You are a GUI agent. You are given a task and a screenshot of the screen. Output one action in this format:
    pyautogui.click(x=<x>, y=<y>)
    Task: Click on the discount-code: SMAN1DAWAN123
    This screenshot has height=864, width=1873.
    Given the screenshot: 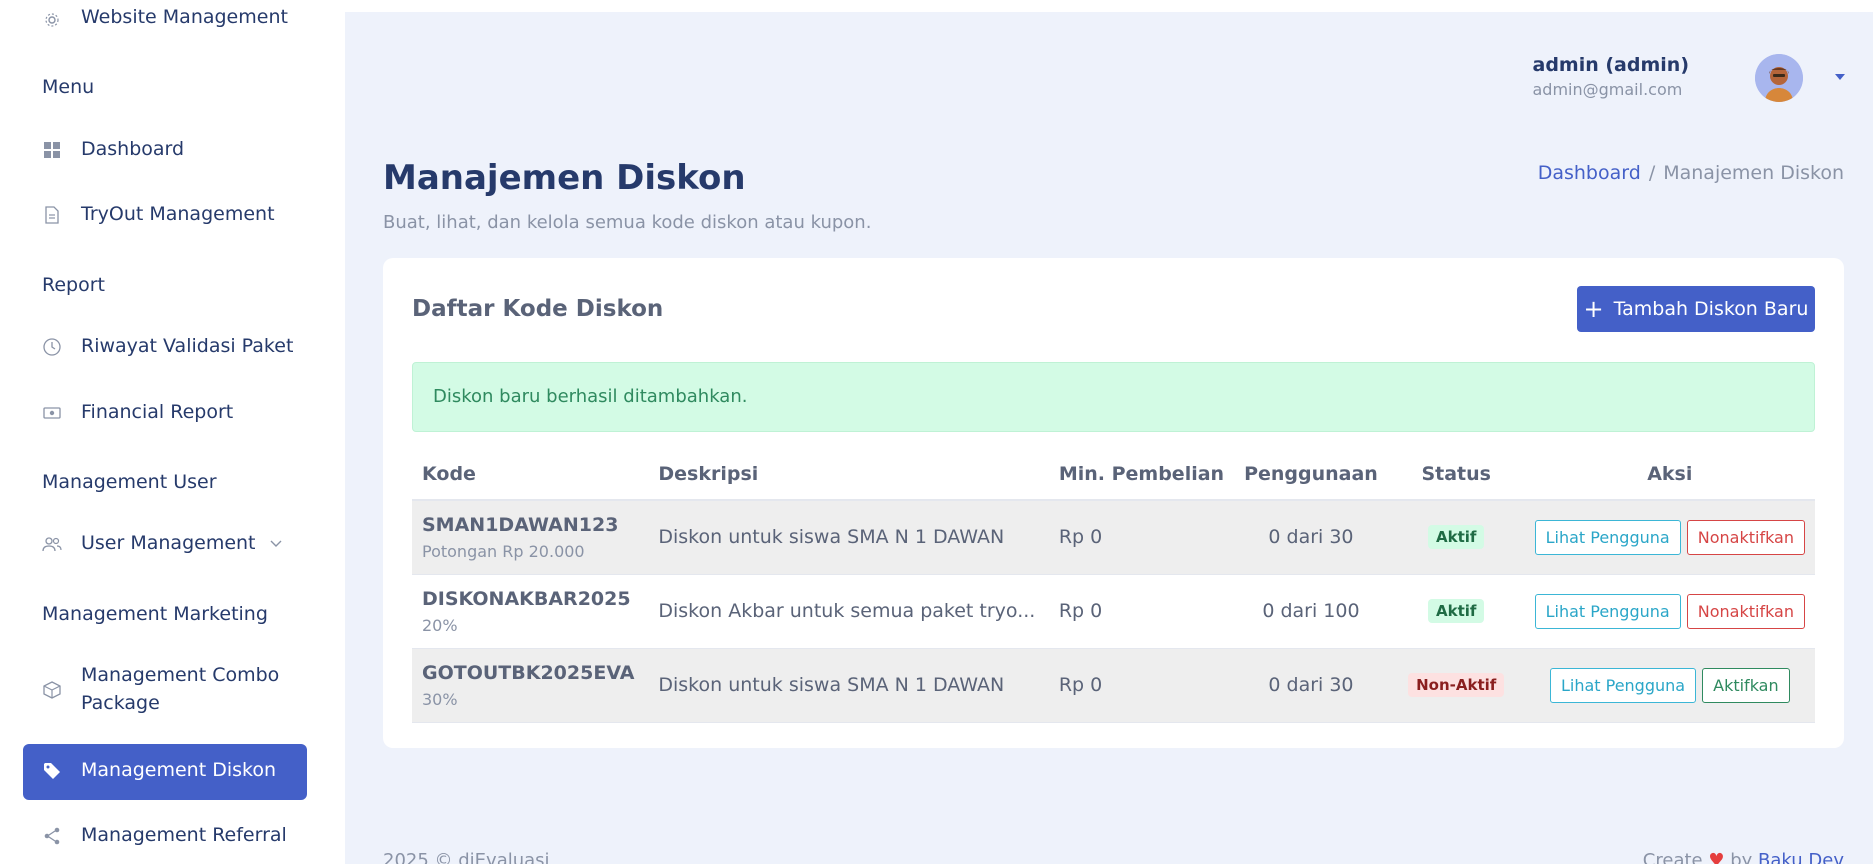 What is the action you would take?
    pyautogui.click(x=520, y=524)
    